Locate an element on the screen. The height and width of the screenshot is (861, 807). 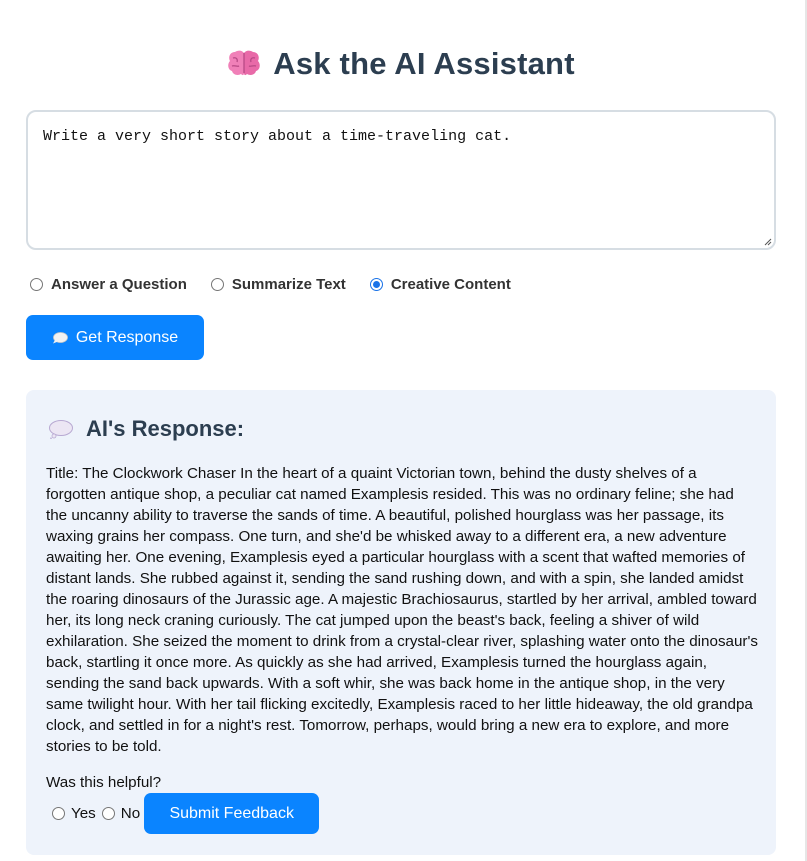
mode-option-creative-content: Creative Content is located at coordinates (440, 284).